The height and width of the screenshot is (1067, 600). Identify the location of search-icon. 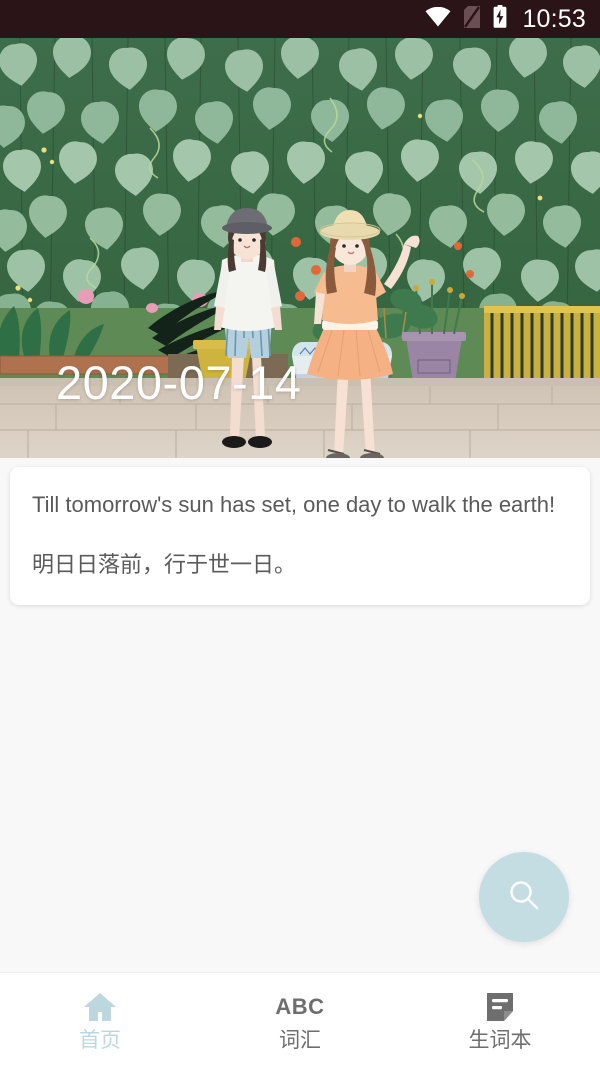
(524, 897).